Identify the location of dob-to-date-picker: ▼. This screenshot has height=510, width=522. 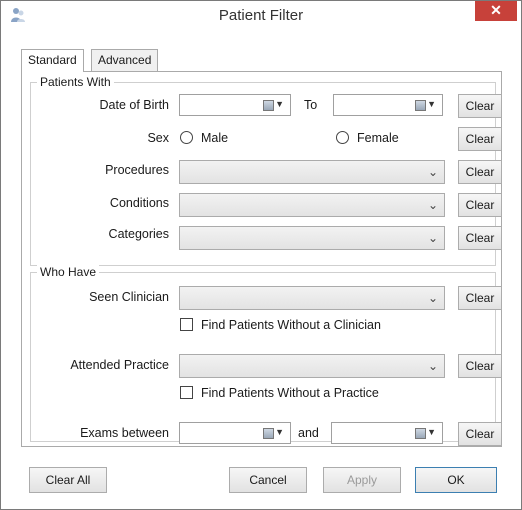
(388, 105).